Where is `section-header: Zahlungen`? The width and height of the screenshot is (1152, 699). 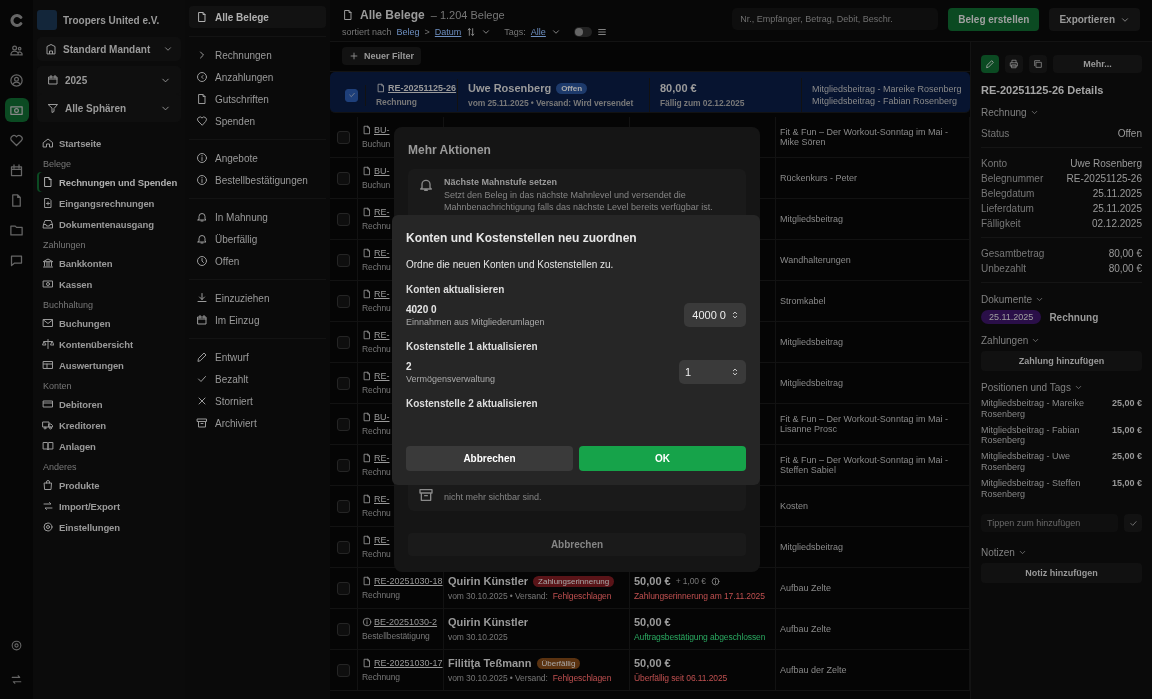
section-header: Zahlungen is located at coordinates (1061, 337).